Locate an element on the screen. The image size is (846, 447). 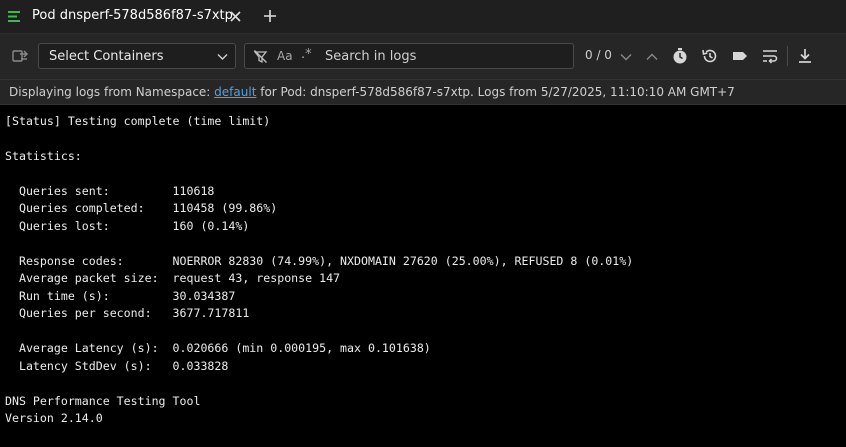
switch-container-icon is located at coordinates (20, 56).